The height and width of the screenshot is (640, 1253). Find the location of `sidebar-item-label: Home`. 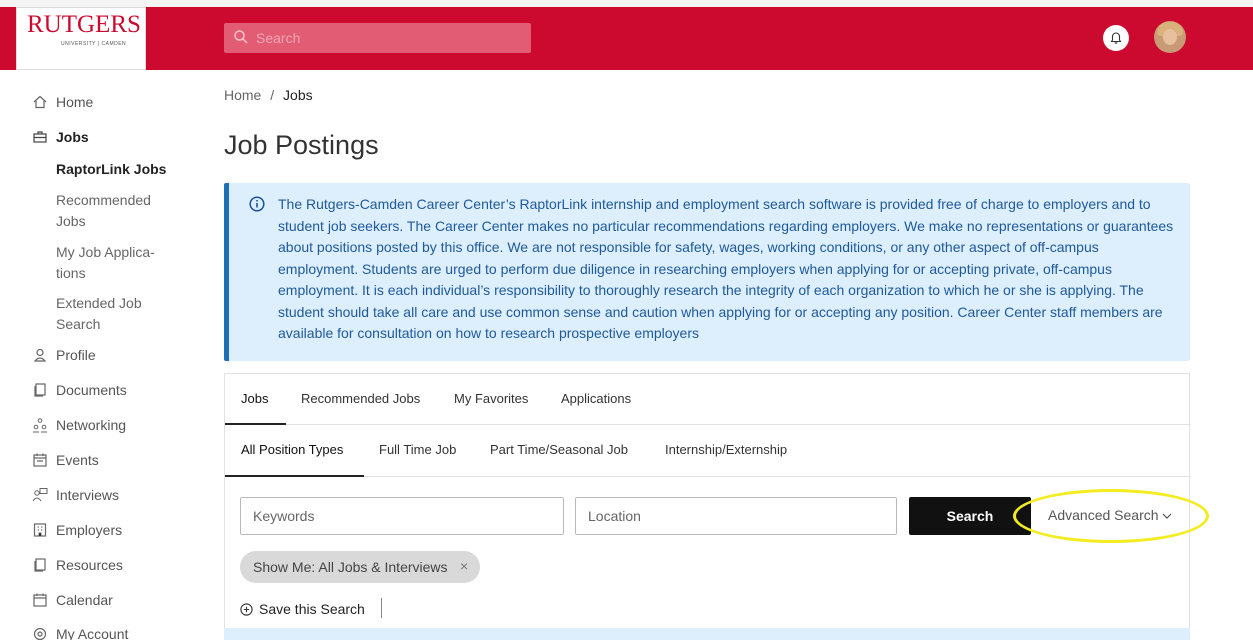

sidebar-item-label: Home is located at coordinates (75, 102).